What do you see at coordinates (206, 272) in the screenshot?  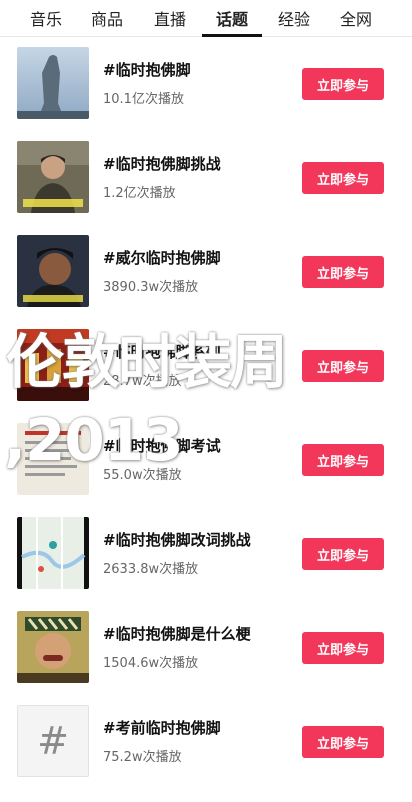 I see `topic-row: #威尔临时抱佛脚 3890.3w次播放 立即参与` at bounding box center [206, 272].